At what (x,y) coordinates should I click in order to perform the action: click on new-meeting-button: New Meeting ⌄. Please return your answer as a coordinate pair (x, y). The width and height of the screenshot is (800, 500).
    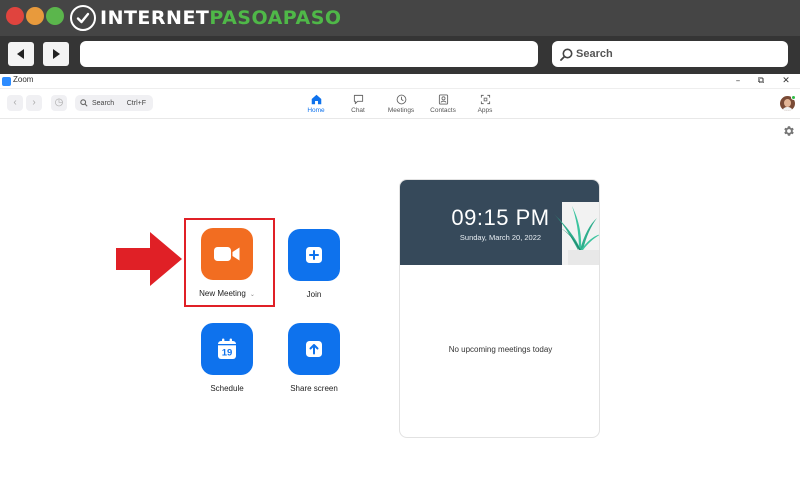
    Looking at the image, I should click on (227, 263).